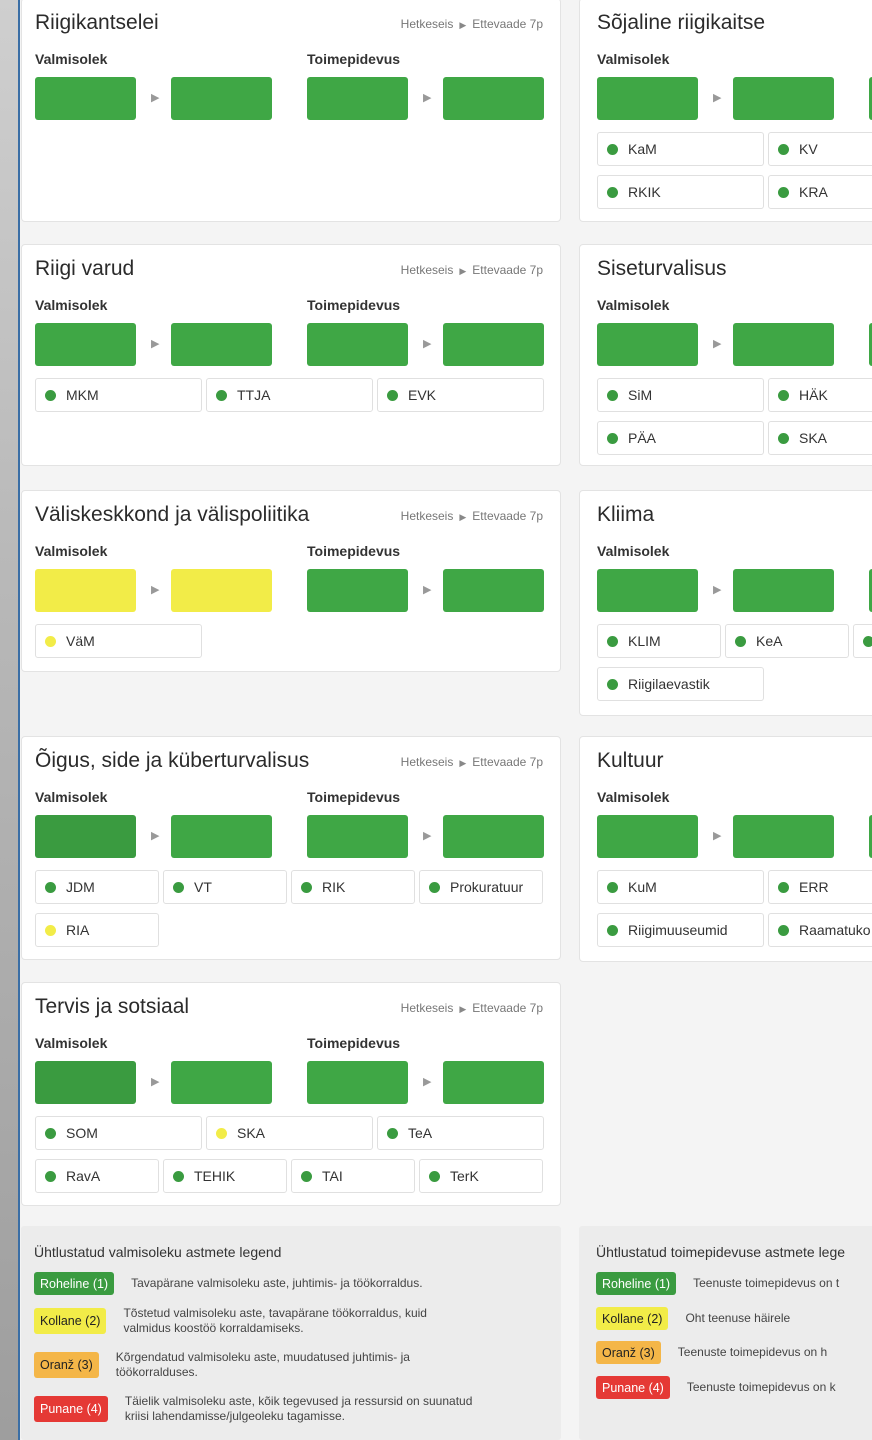  What do you see at coordinates (118, 641) in the screenshot?
I see `agency-tag: VäM` at bounding box center [118, 641].